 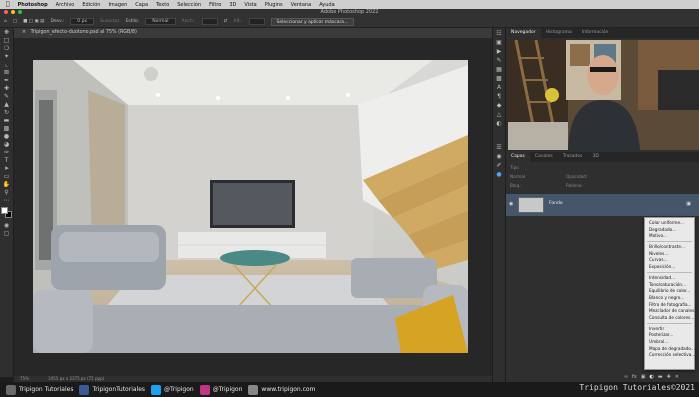 What do you see at coordinates (499, 79) in the screenshot?
I see `libraries-icon: ▩` at bounding box center [499, 79].